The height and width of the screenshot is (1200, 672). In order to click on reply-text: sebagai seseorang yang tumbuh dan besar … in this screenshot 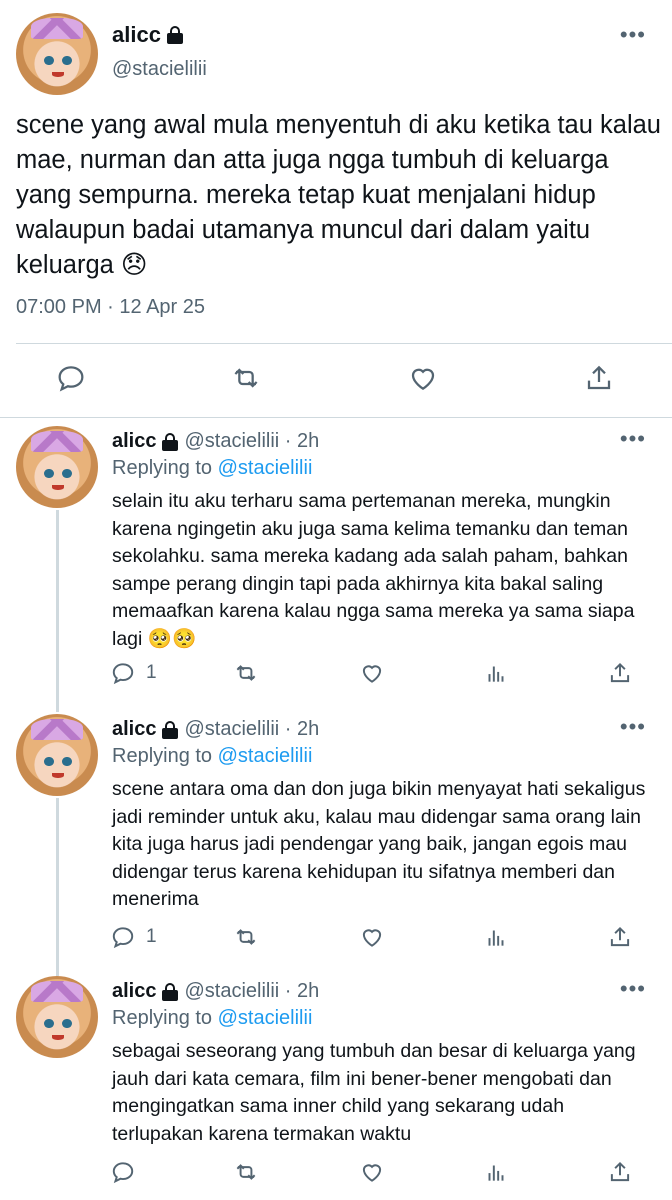, I will do `click(374, 1092)`.